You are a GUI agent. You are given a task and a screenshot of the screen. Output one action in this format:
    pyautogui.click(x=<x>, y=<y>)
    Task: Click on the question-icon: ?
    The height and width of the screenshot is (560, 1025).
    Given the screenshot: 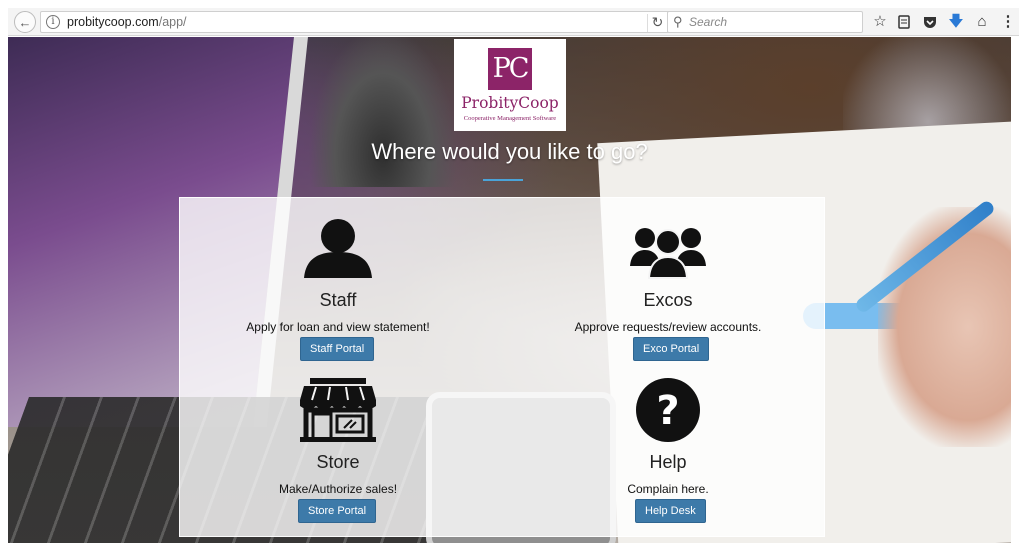 What is the action you would take?
    pyautogui.click(x=668, y=410)
    